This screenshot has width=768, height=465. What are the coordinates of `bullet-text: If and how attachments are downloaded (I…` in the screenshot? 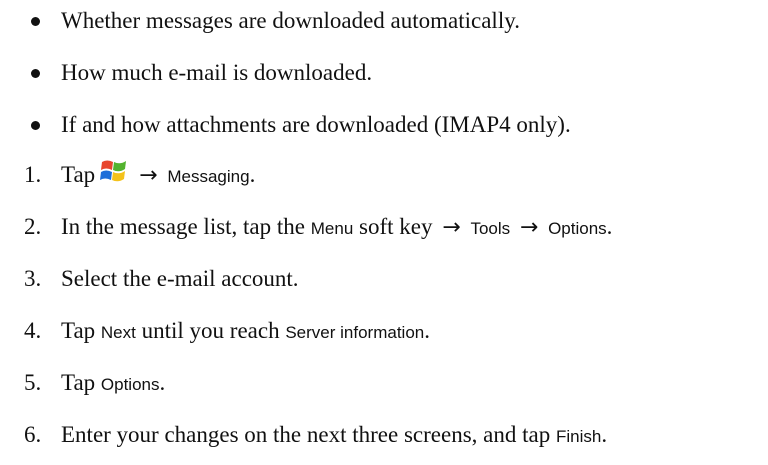 It's located at (316, 124).